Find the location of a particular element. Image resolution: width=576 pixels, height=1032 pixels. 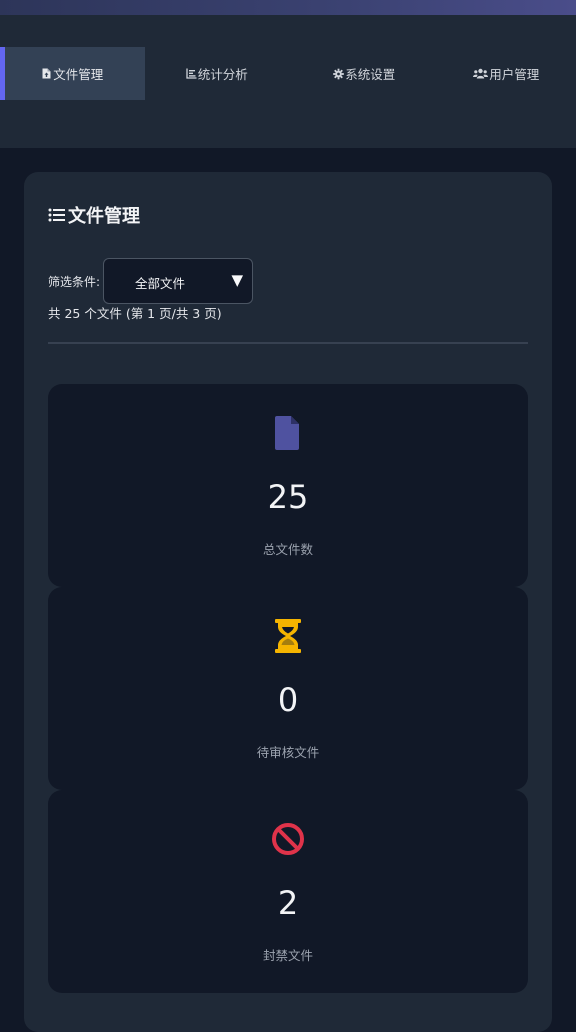

list-icon is located at coordinates (57, 215).